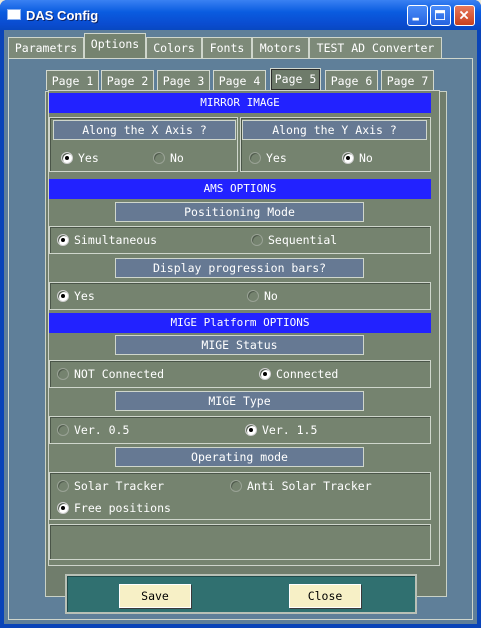  I want to click on minimize-icon, so click(415, 19).